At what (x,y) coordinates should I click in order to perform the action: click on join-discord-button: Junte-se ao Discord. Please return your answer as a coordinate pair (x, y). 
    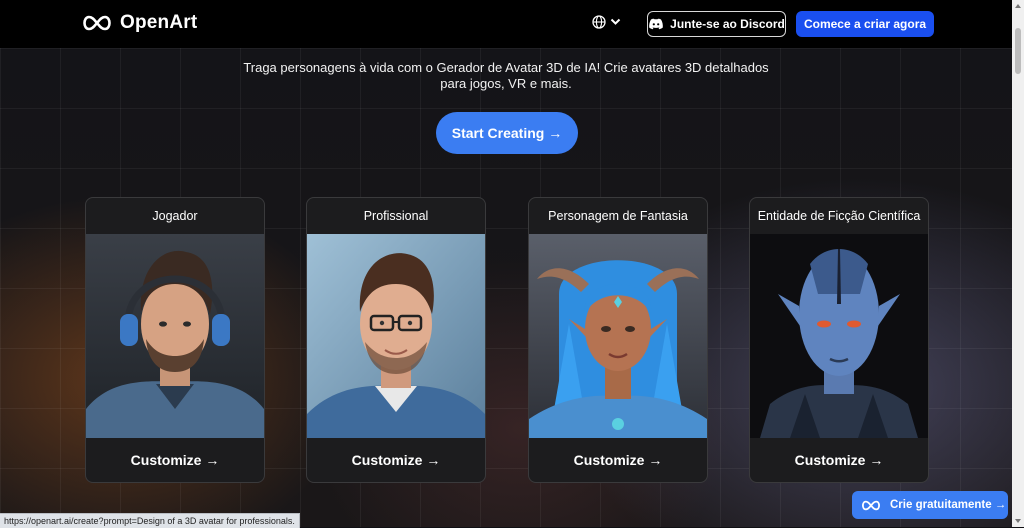
    Looking at the image, I should click on (716, 24).